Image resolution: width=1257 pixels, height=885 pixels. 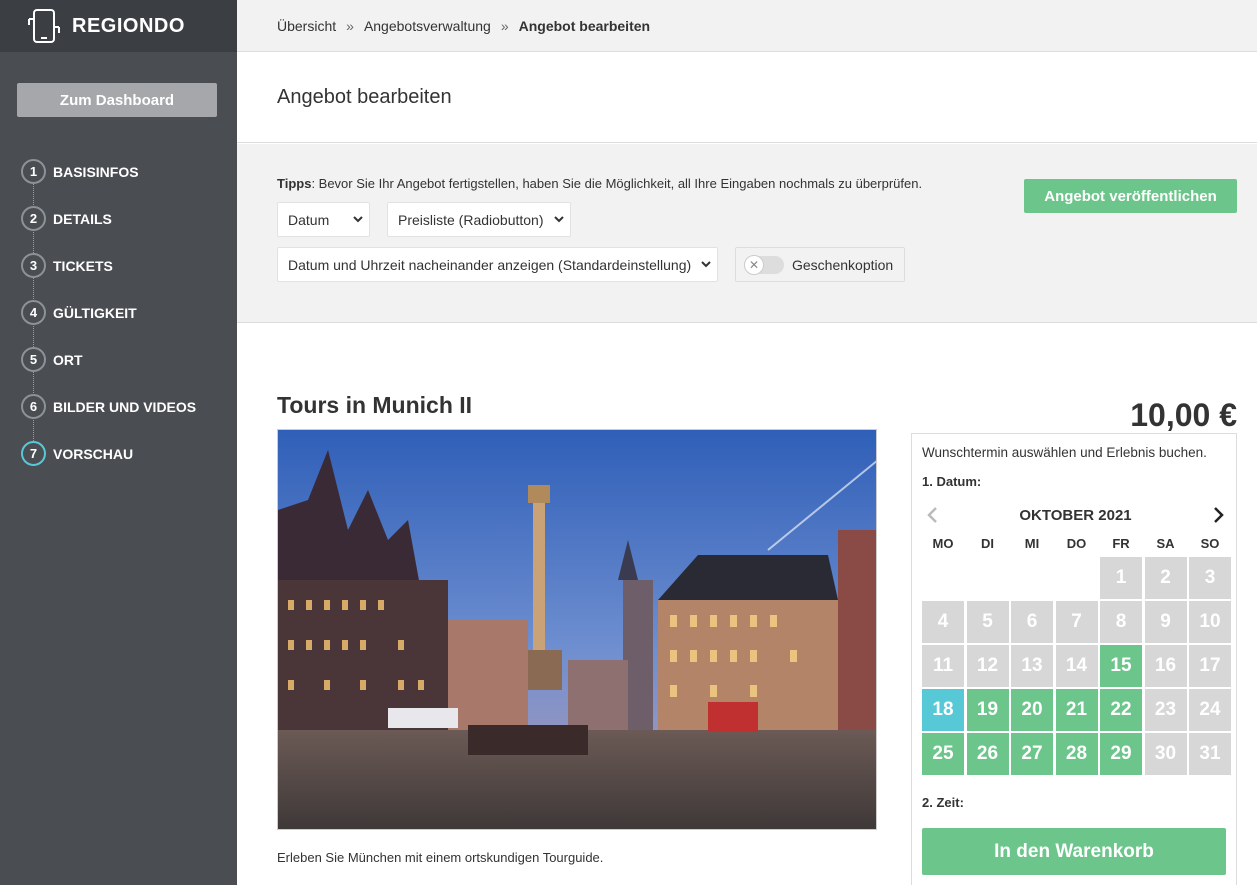 I want to click on step-ort: 5 ORT, so click(x=108, y=359).